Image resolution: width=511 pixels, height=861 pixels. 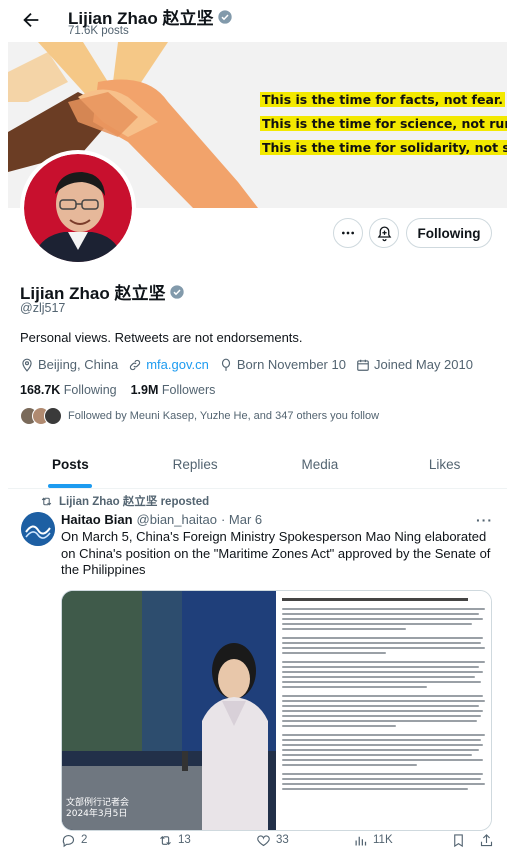 I want to click on header-posts-count: 71.6K posts, so click(x=98, y=31).